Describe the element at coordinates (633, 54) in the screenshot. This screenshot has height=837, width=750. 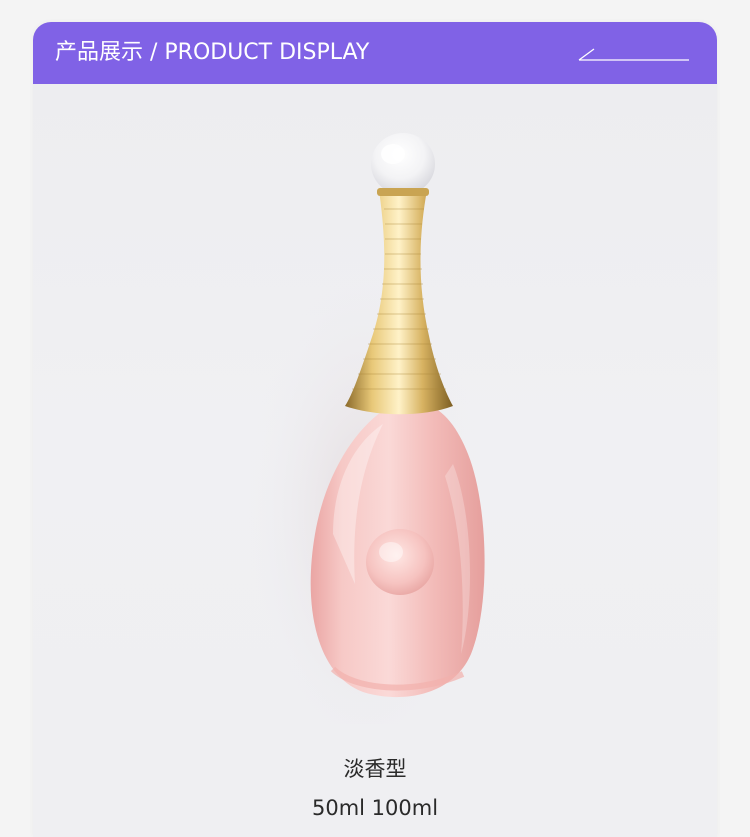
I see `slash-line-decoration-icon` at that location.